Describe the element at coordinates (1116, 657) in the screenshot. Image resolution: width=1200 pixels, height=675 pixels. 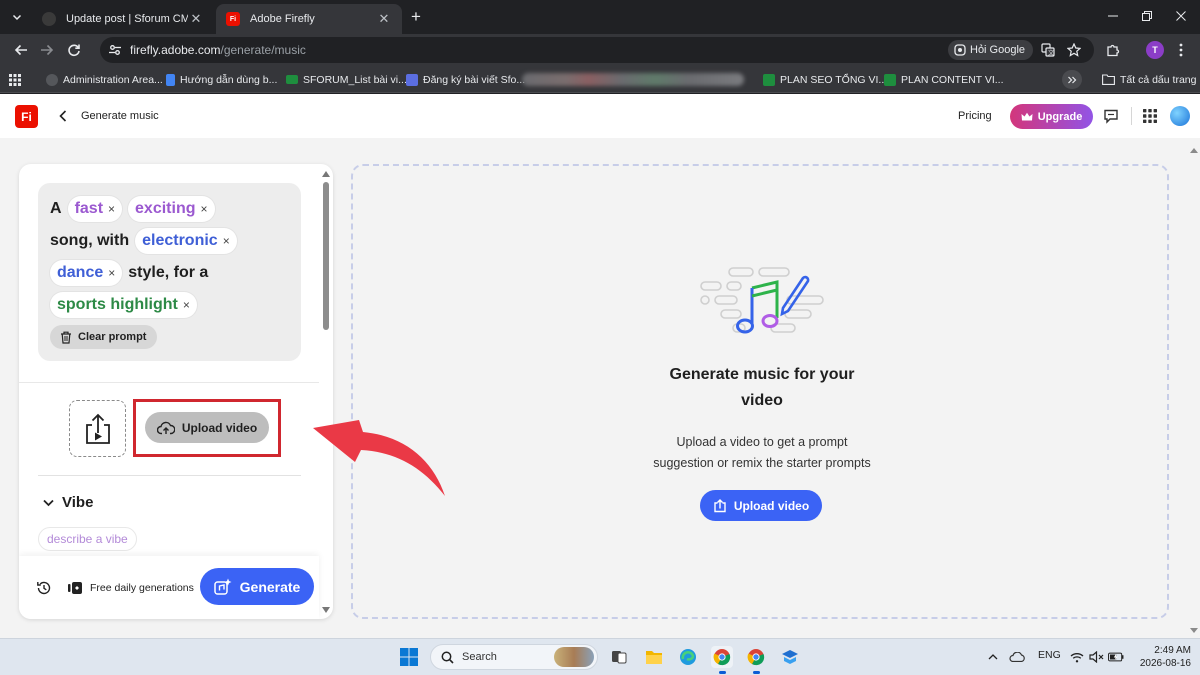
I see `battery-charging-icon` at that location.